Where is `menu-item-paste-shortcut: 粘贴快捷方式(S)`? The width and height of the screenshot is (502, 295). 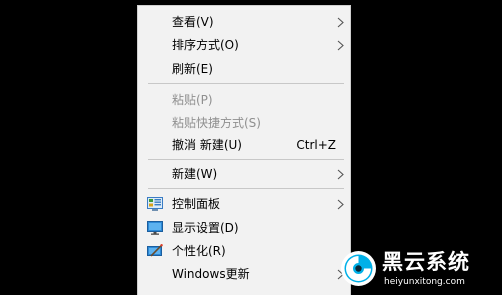 menu-item-paste-shortcut: 粘贴快捷方式(S) is located at coordinates (244, 123).